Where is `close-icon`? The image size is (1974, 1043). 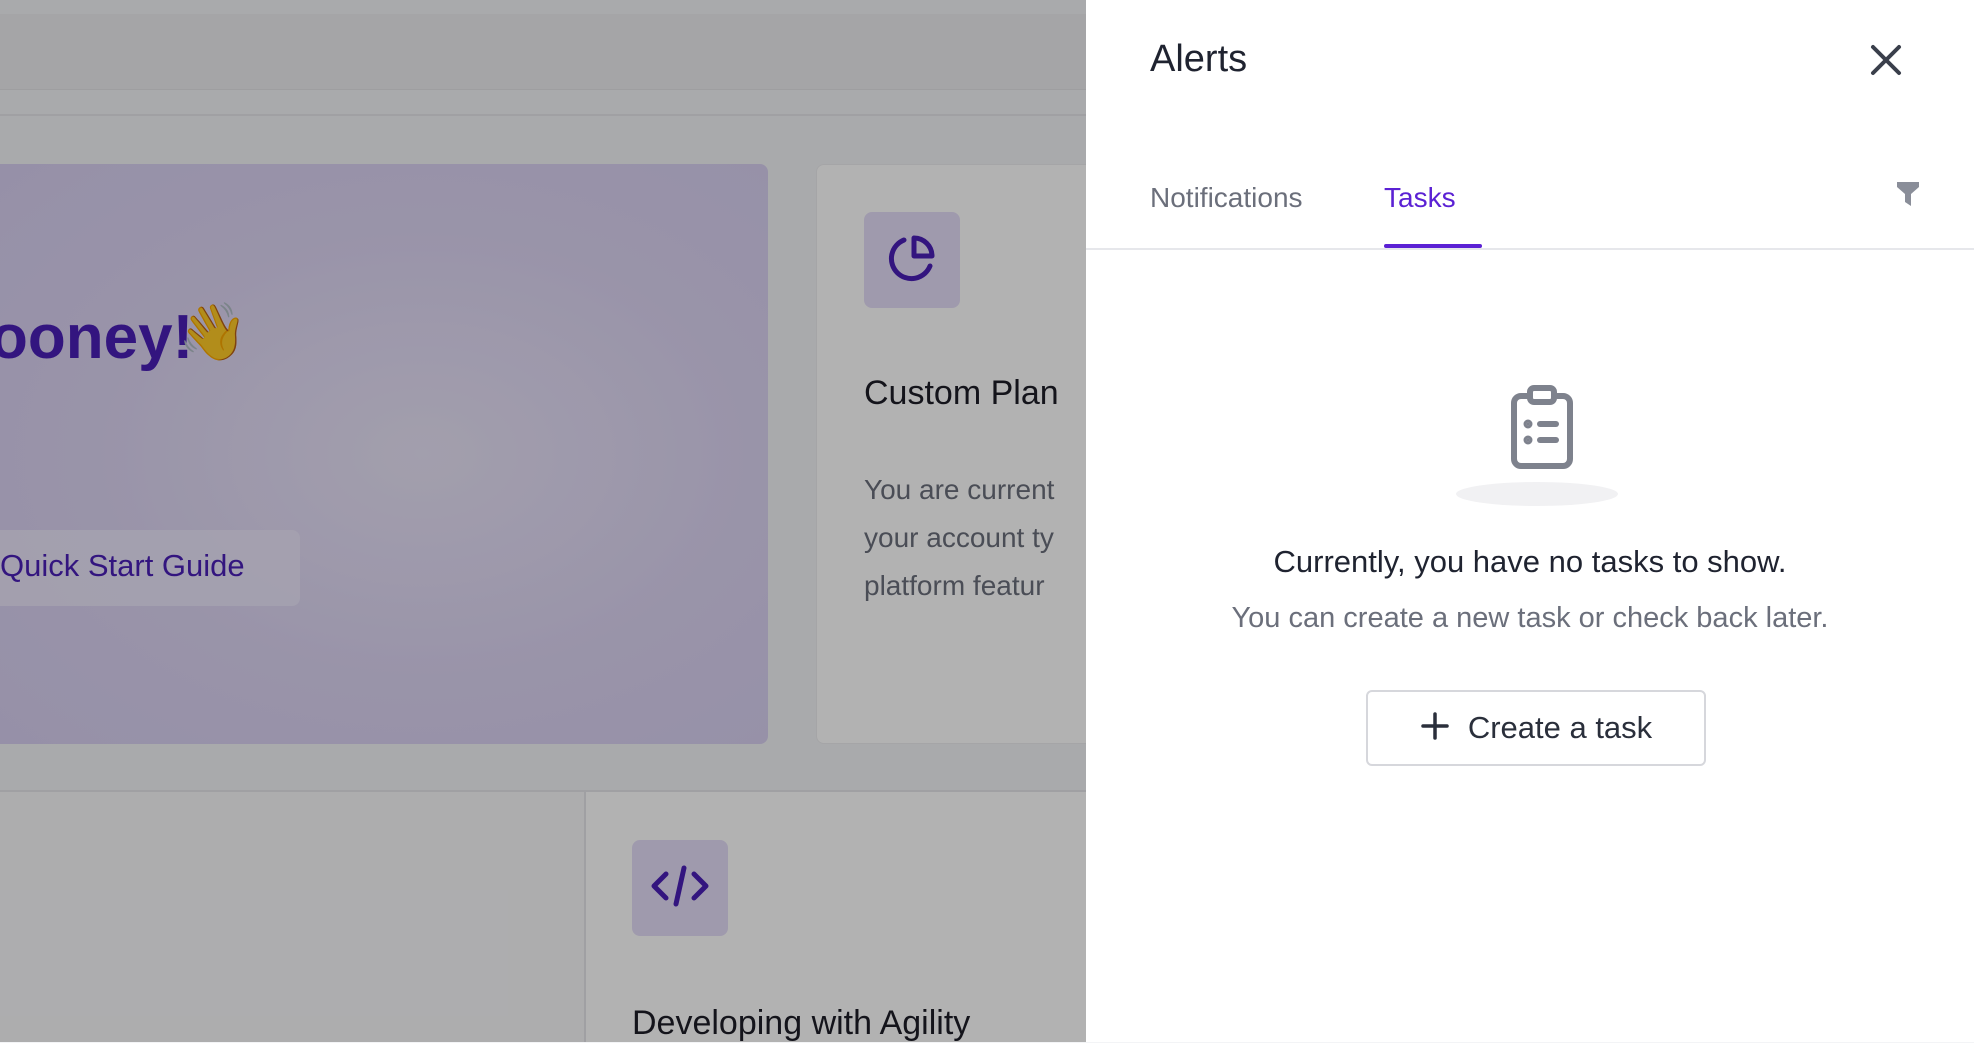
close-icon is located at coordinates (1886, 62).